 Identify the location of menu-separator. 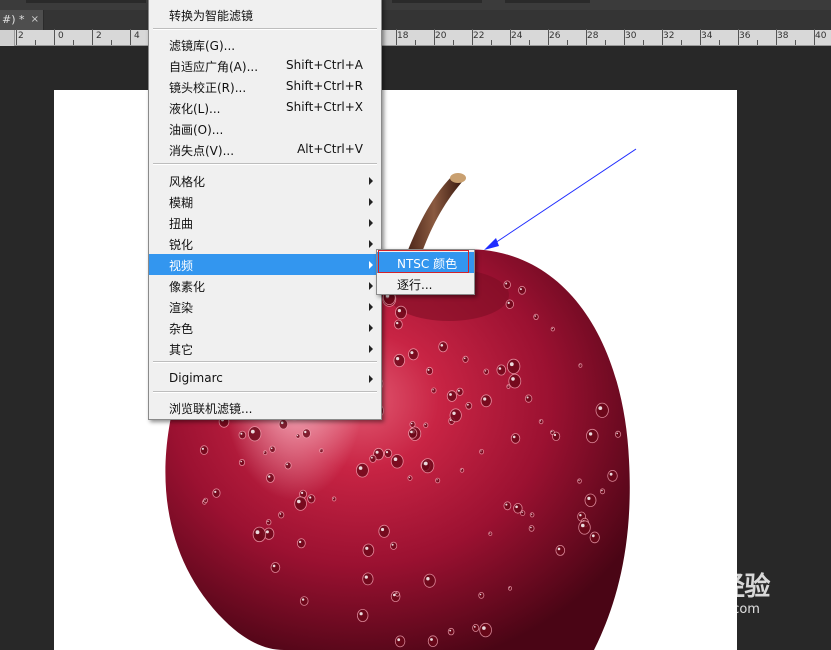
(265, 392).